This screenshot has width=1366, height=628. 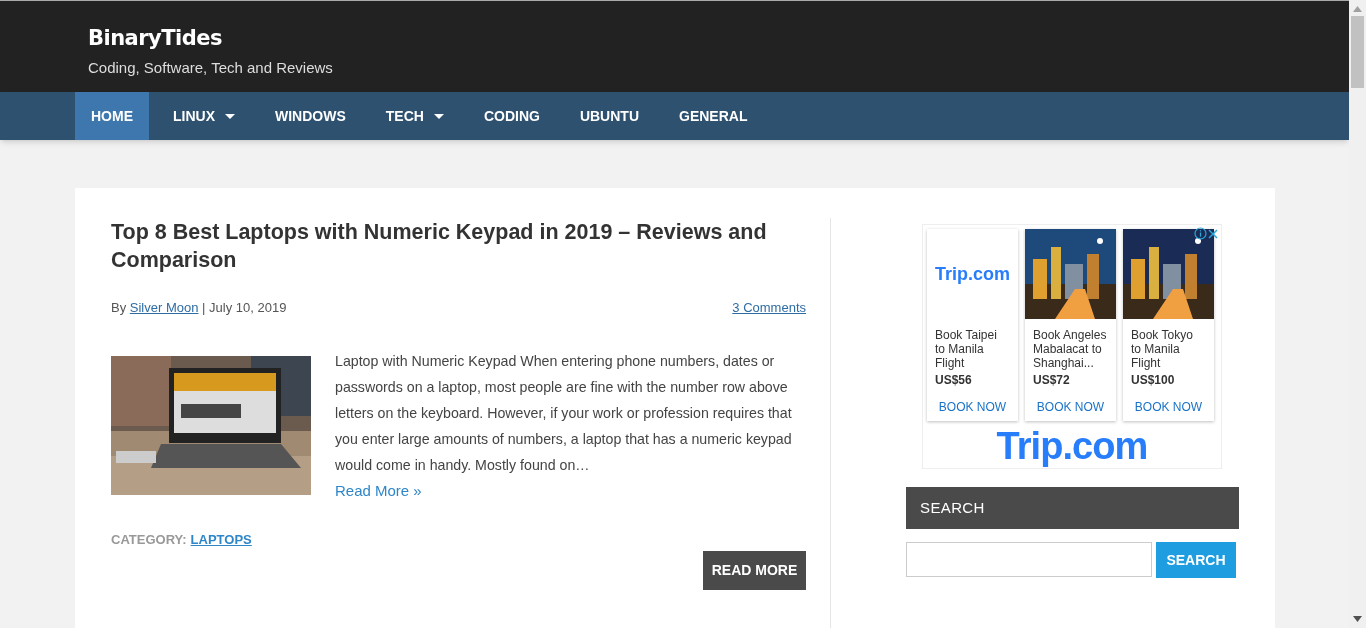 What do you see at coordinates (511, 116) in the screenshot?
I see `nav-item: CODING` at bounding box center [511, 116].